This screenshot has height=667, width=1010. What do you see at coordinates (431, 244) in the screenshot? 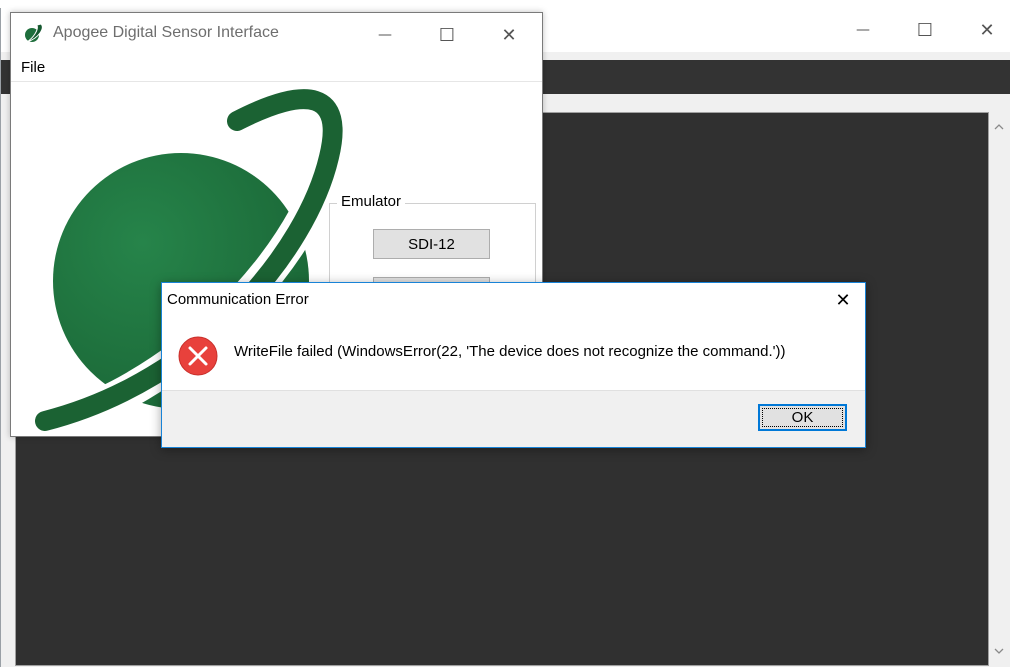
I see `sdi-12-button: SDI-12` at bounding box center [431, 244].